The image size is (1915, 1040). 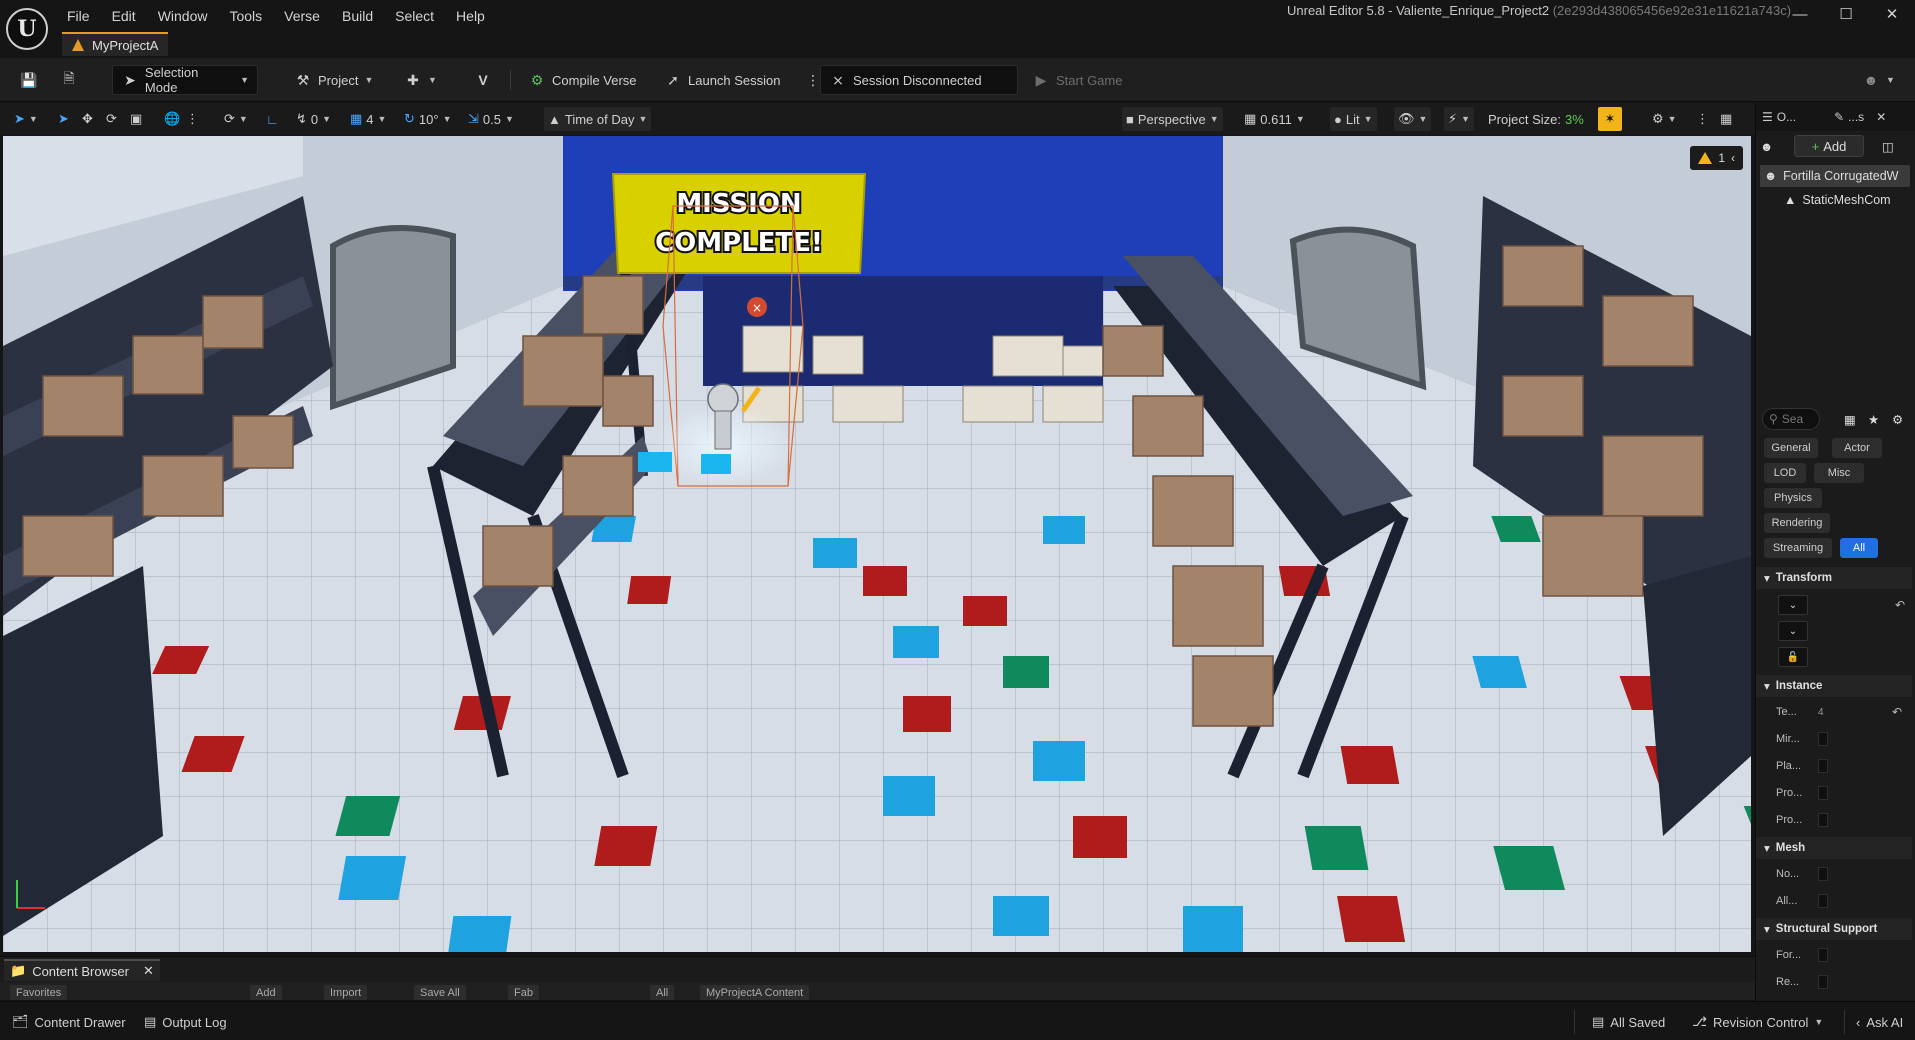 What do you see at coordinates (1797, 523) in the screenshot?
I see `filter-rendering: Rendering` at bounding box center [1797, 523].